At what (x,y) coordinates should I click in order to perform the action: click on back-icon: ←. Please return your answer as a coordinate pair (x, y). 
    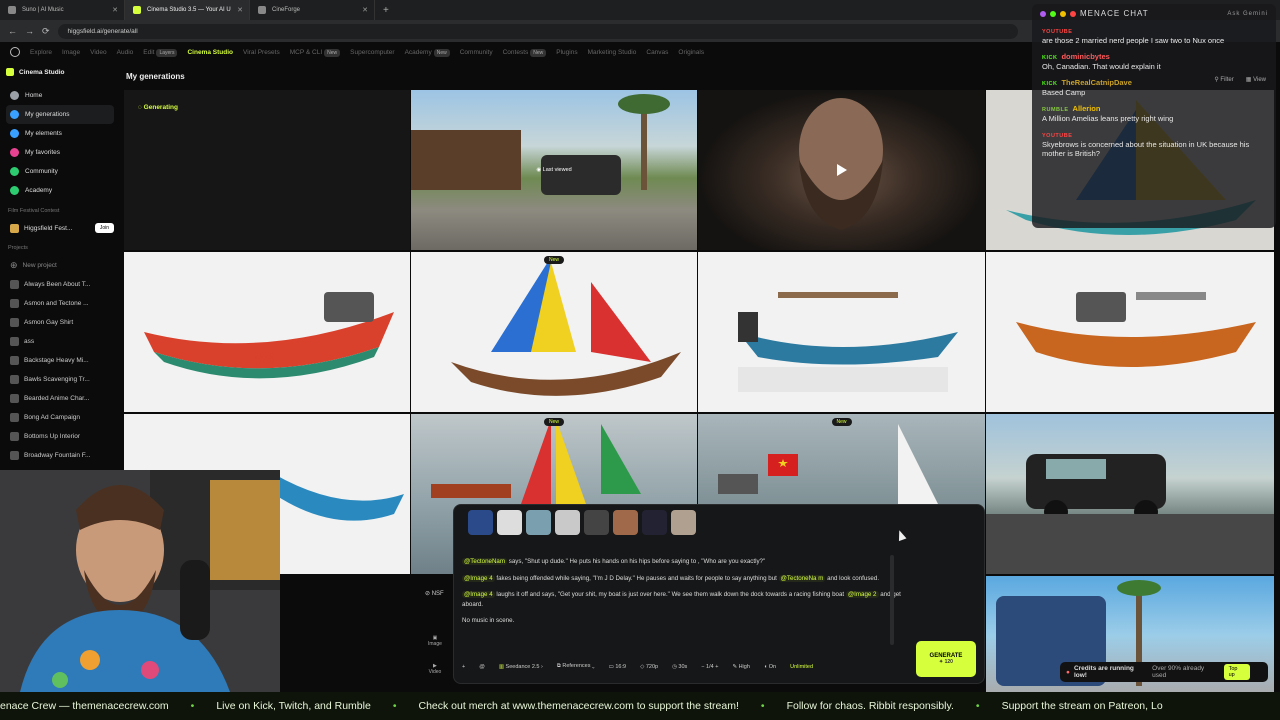
    Looking at the image, I should click on (12, 31).